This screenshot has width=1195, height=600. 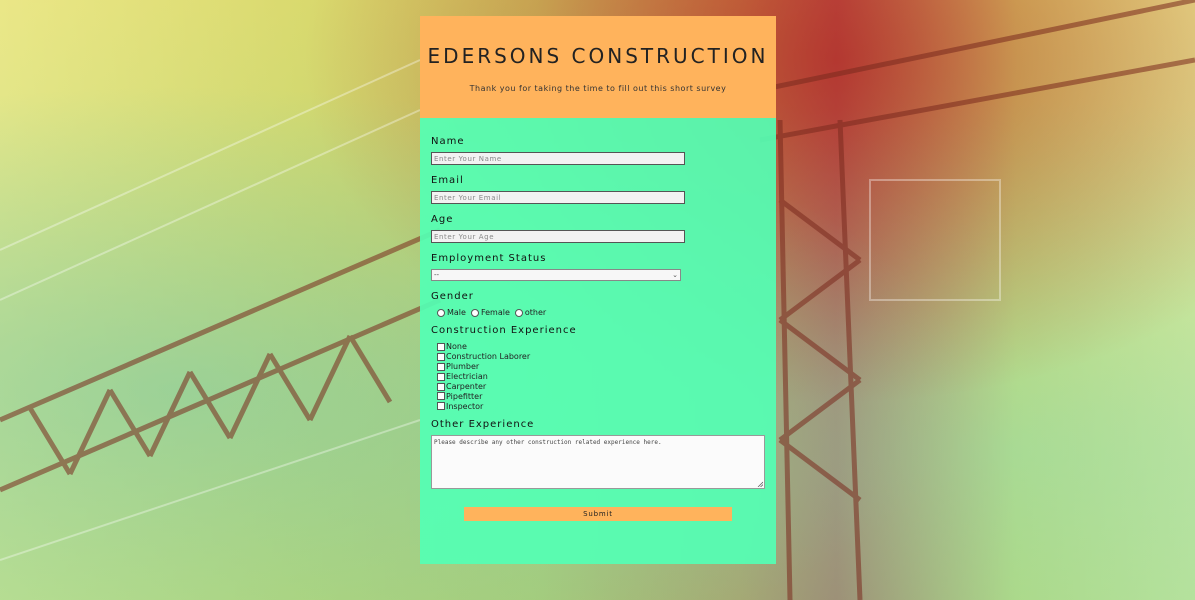 I want to click on list-item: Inspector, so click(x=601, y=406).